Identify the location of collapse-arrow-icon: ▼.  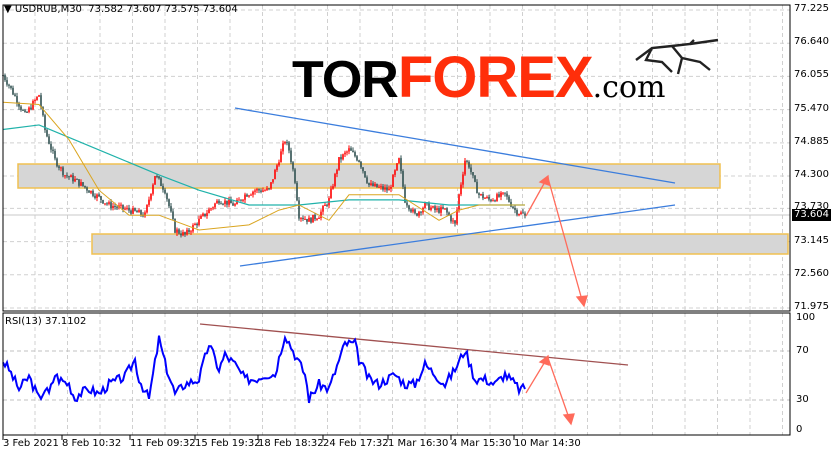
(8, 9).